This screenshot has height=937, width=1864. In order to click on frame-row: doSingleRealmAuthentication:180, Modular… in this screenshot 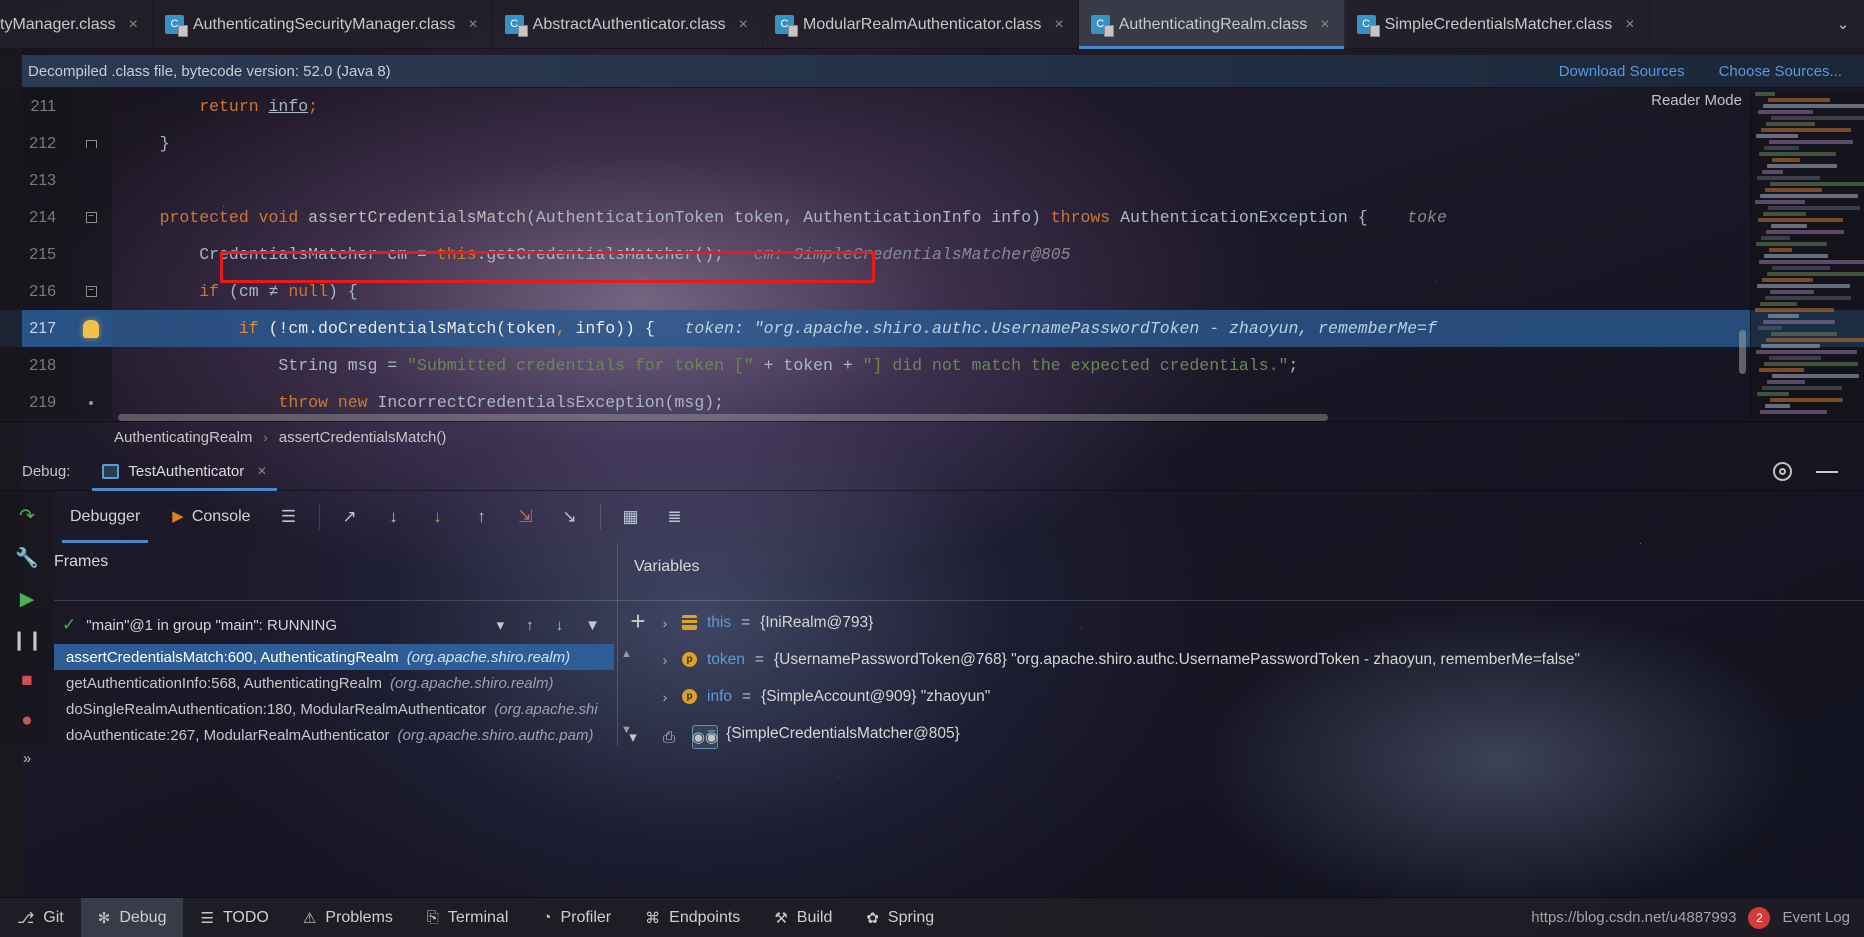, I will do `click(334, 709)`.